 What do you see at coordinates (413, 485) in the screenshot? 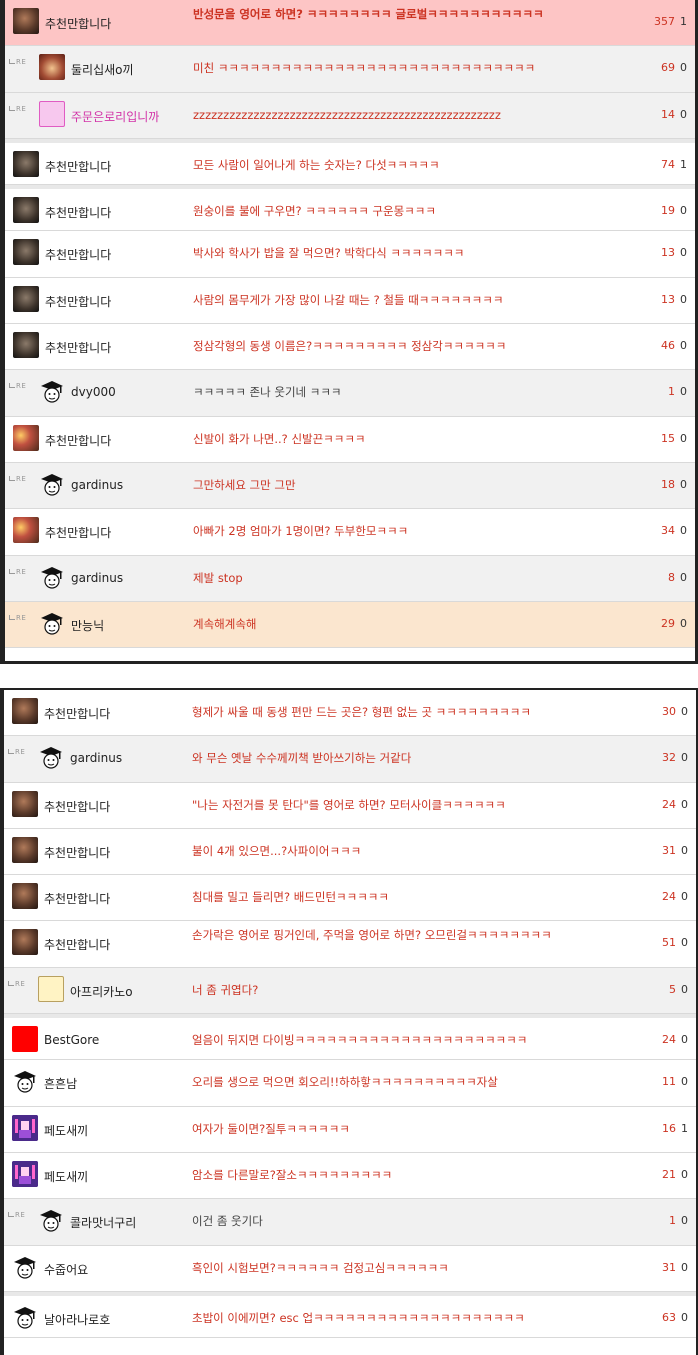
I see `comment-text: 그만하세요 그만 그만` at bounding box center [413, 485].